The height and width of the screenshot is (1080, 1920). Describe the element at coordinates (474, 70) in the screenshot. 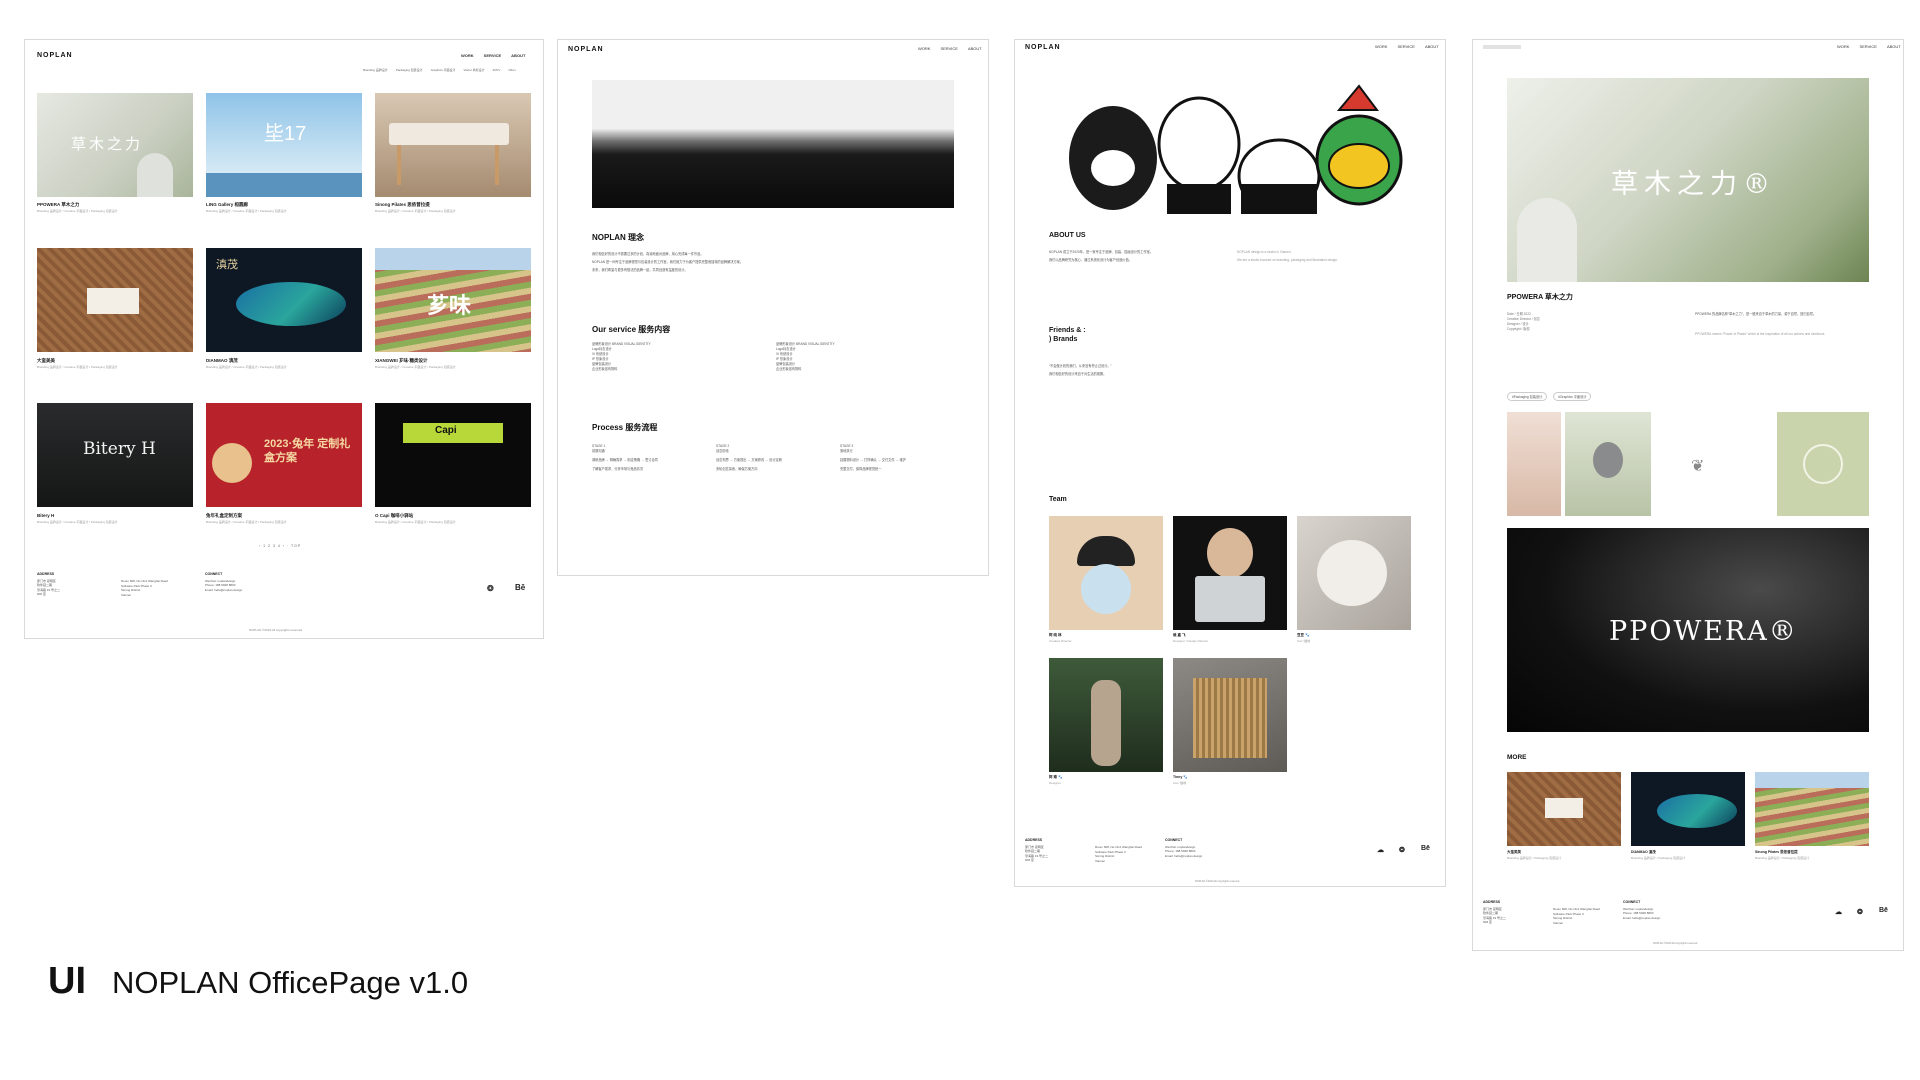

I see `filter-visitor: Visitor 商标设计` at that location.